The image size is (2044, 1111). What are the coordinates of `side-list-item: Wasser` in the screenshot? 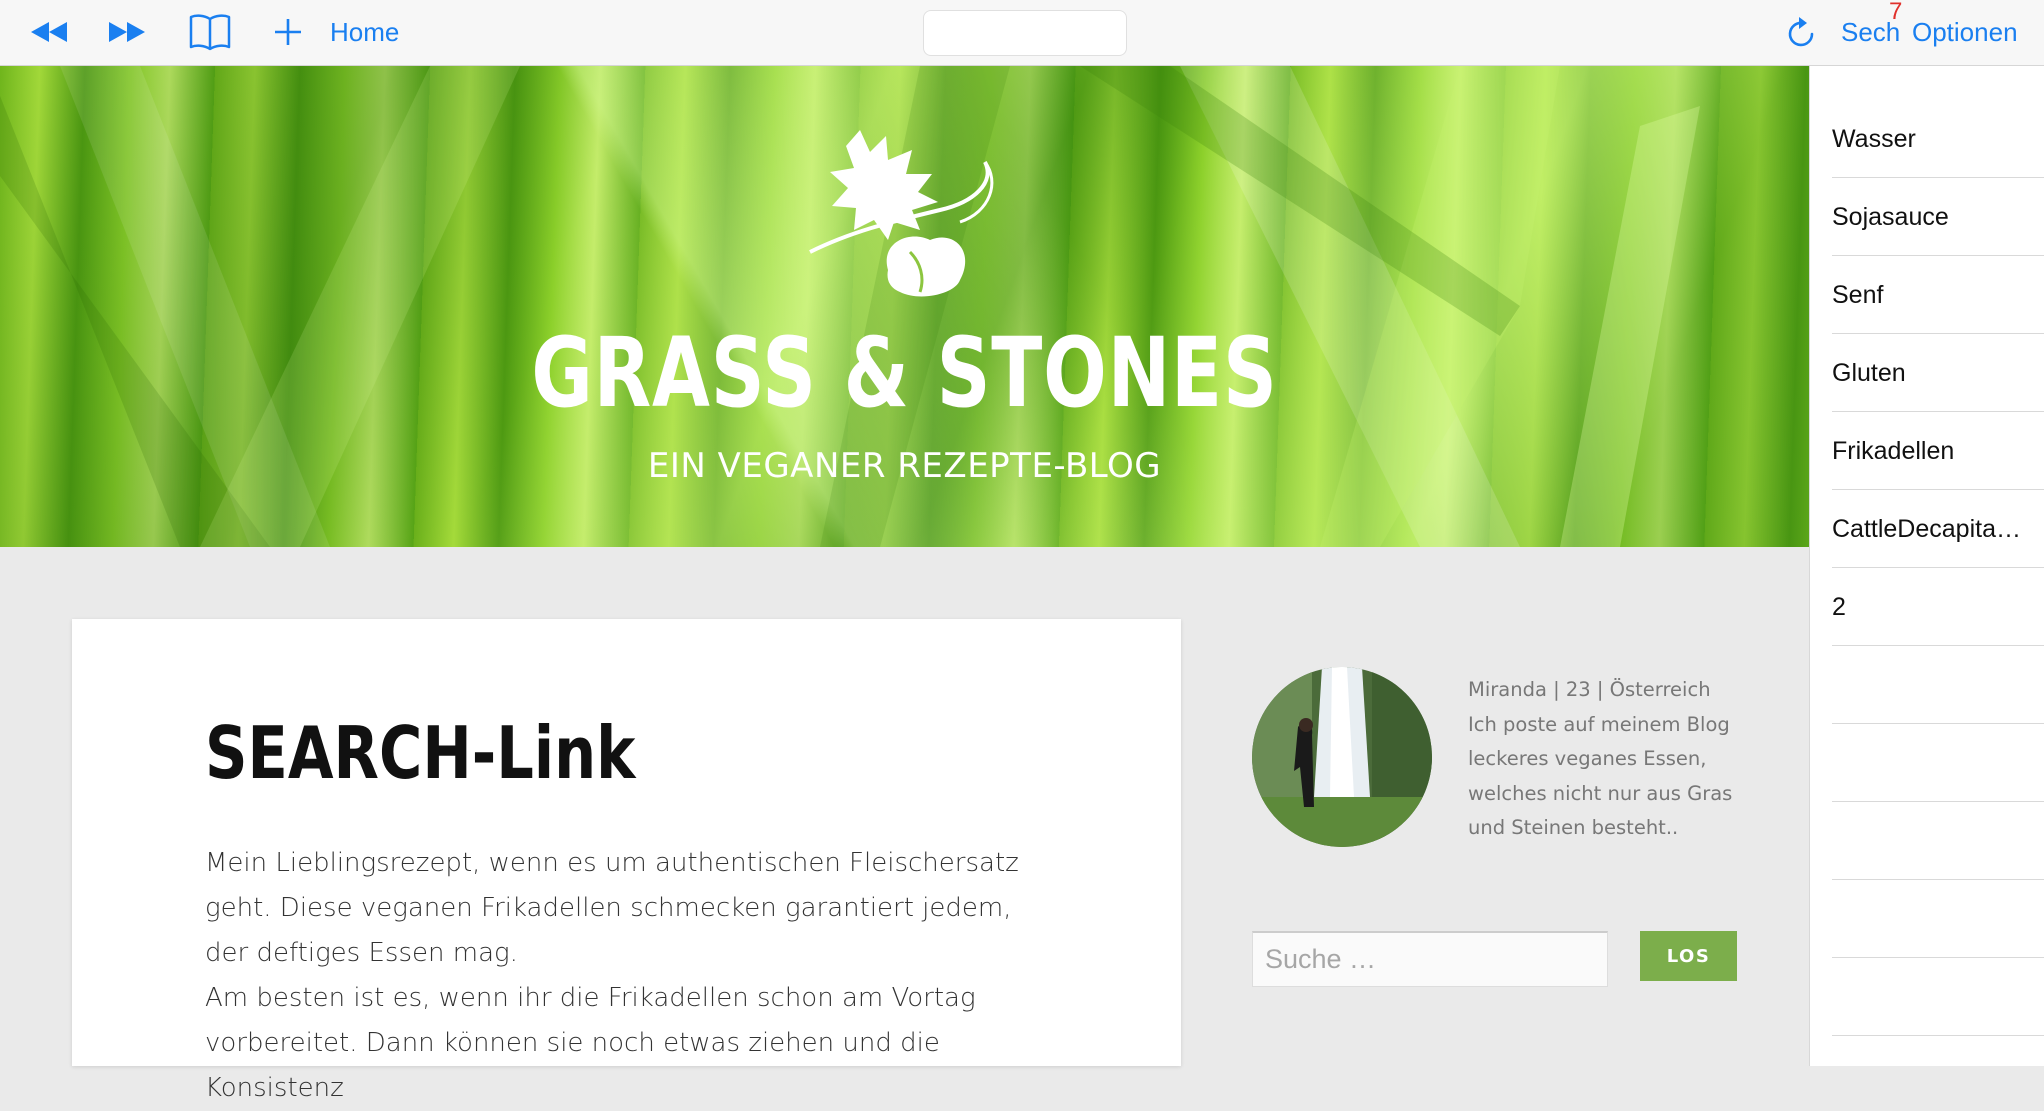 It's located at (1938, 139).